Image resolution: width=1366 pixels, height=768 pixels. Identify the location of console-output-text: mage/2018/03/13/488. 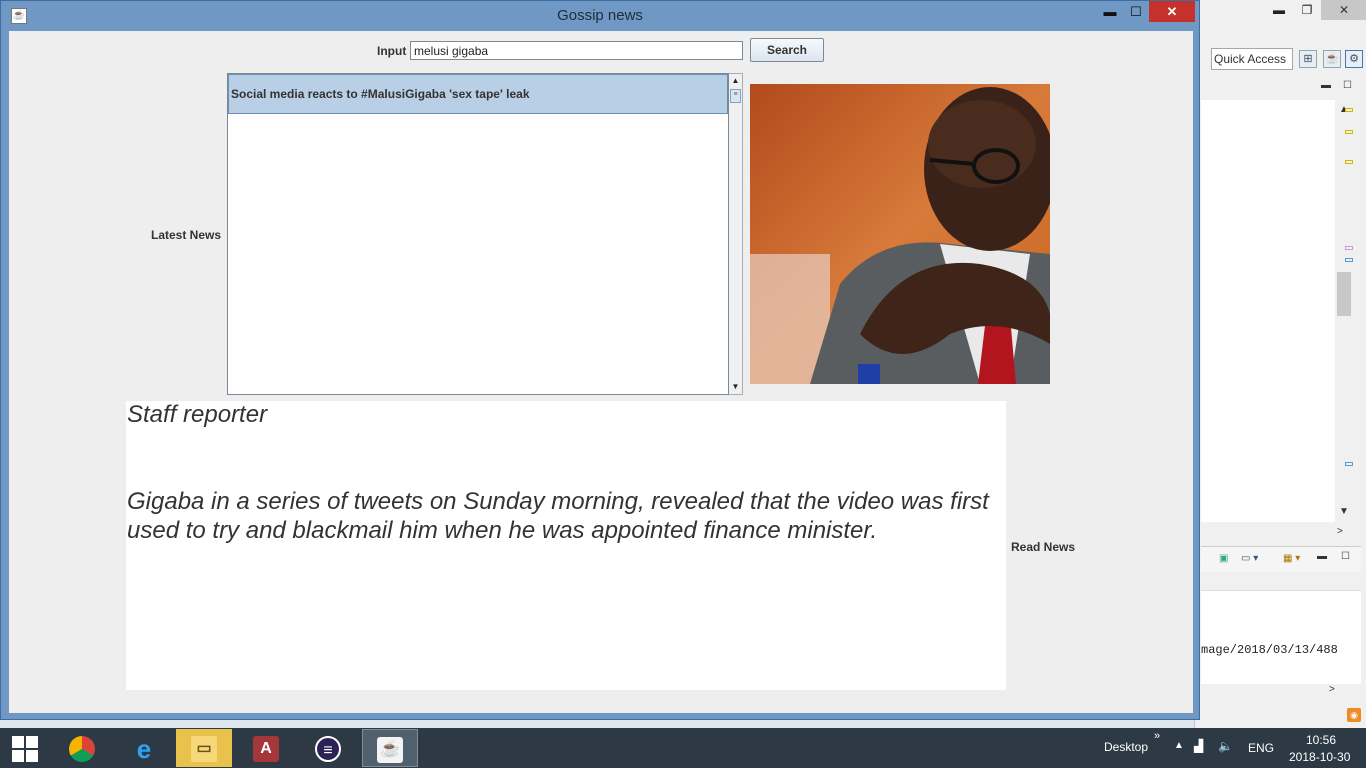
(1269, 650).